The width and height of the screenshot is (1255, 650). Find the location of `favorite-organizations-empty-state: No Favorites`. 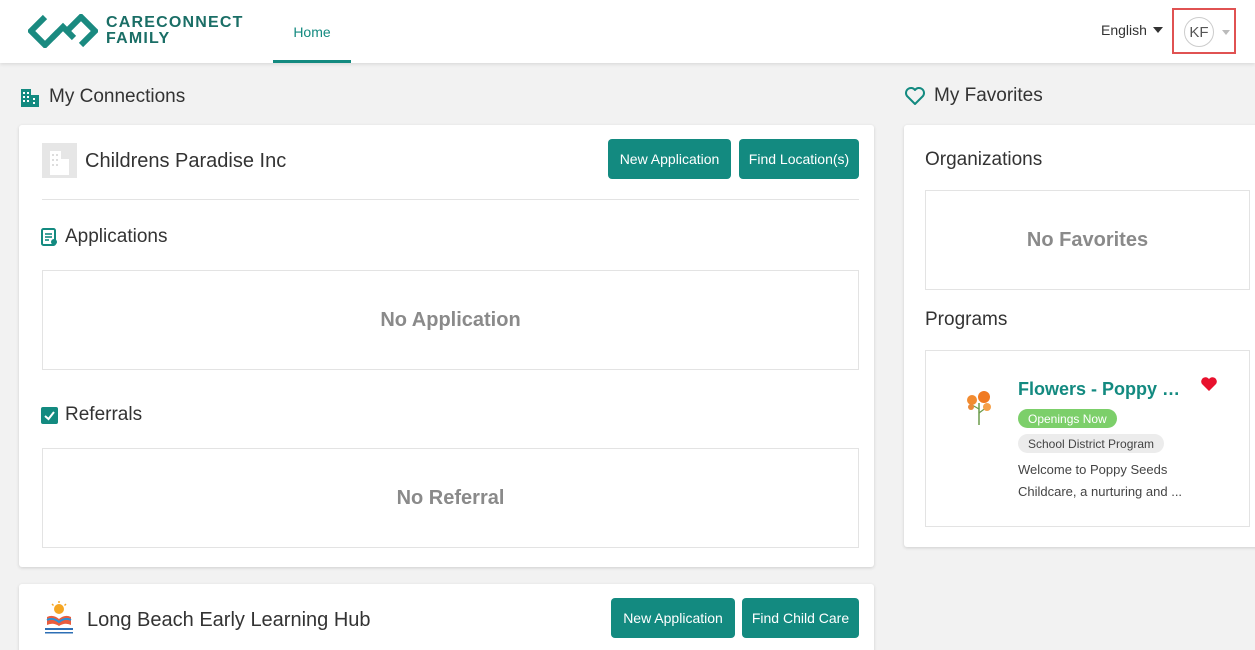

favorite-organizations-empty-state: No Favorites is located at coordinates (1087, 240).